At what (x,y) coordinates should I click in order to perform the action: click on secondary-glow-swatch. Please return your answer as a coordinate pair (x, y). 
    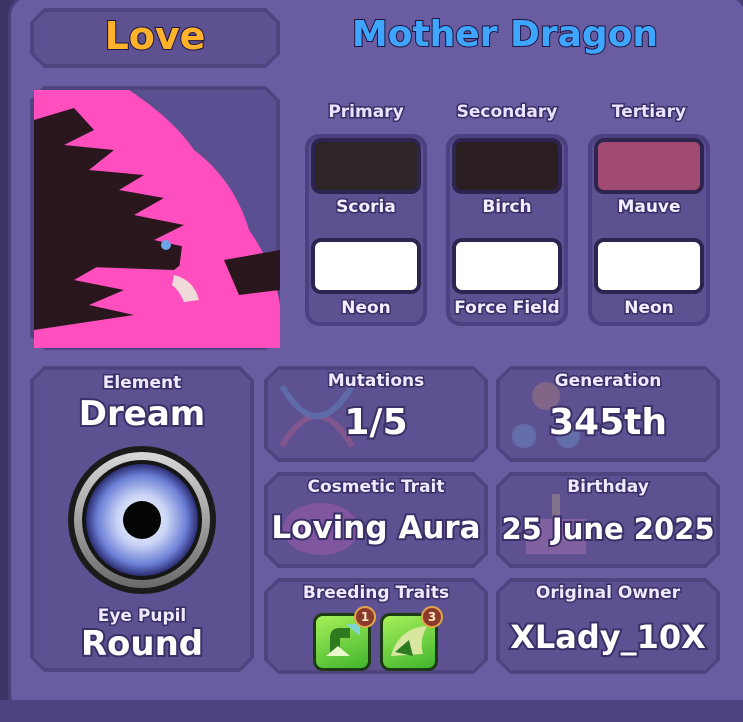
    Looking at the image, I should click on (507, 266).